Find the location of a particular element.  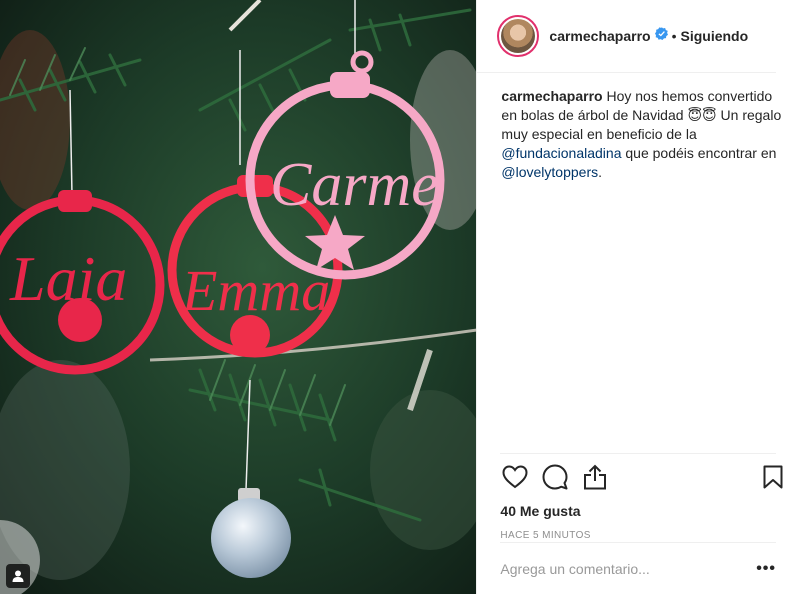

caption-text: . is located at coordinates (600, 172).